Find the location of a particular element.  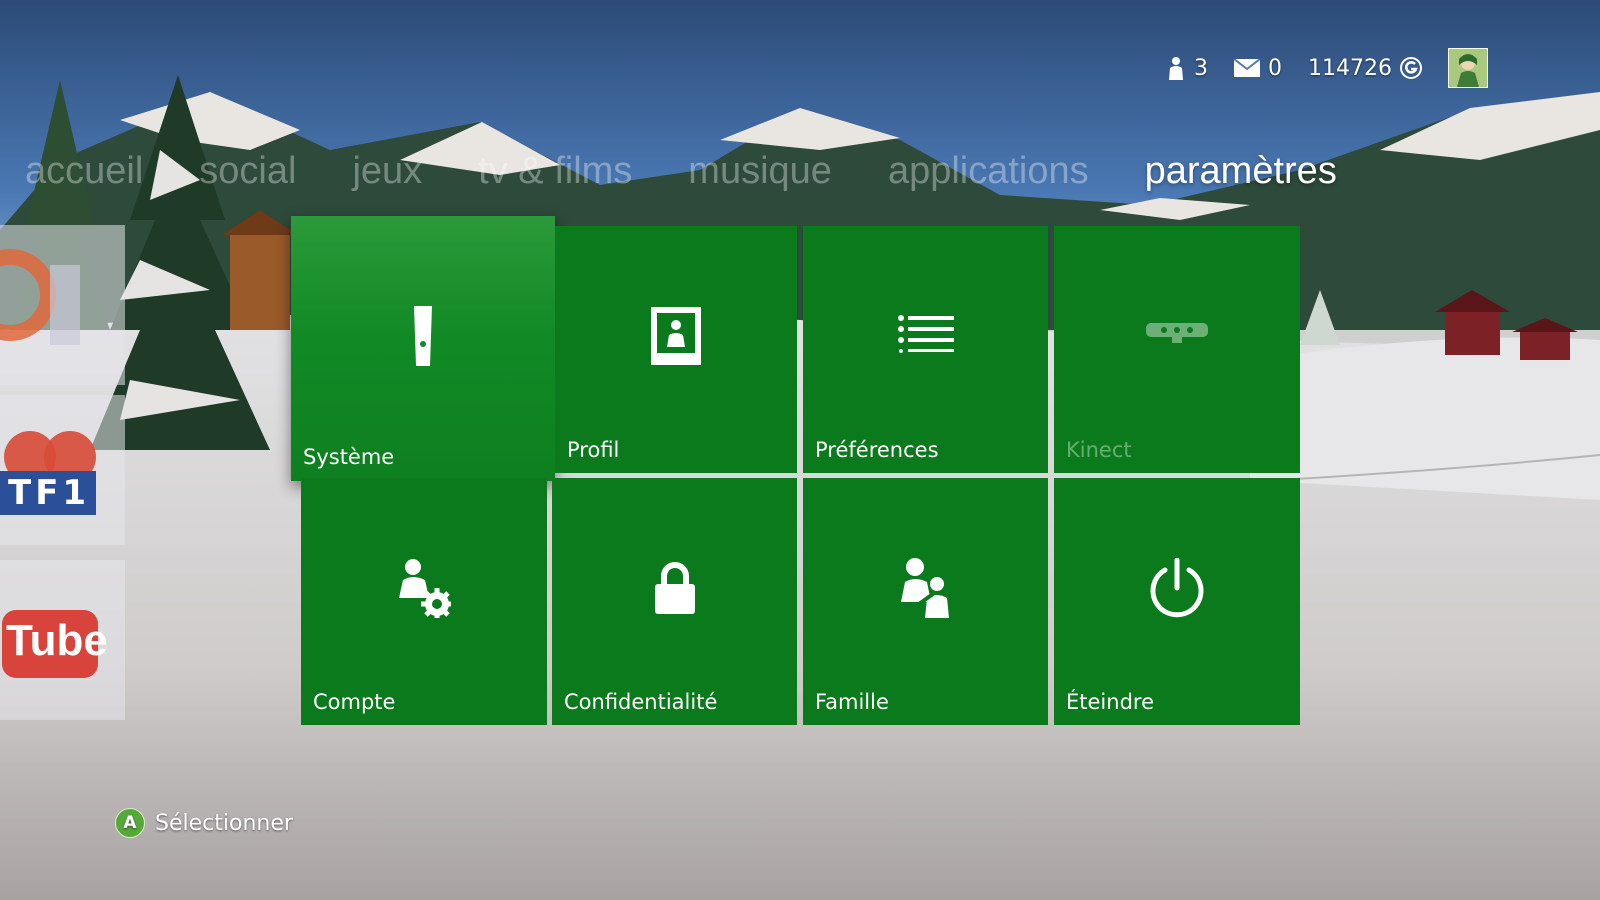

tile-label: Profil is located at coordinates (593, 450).